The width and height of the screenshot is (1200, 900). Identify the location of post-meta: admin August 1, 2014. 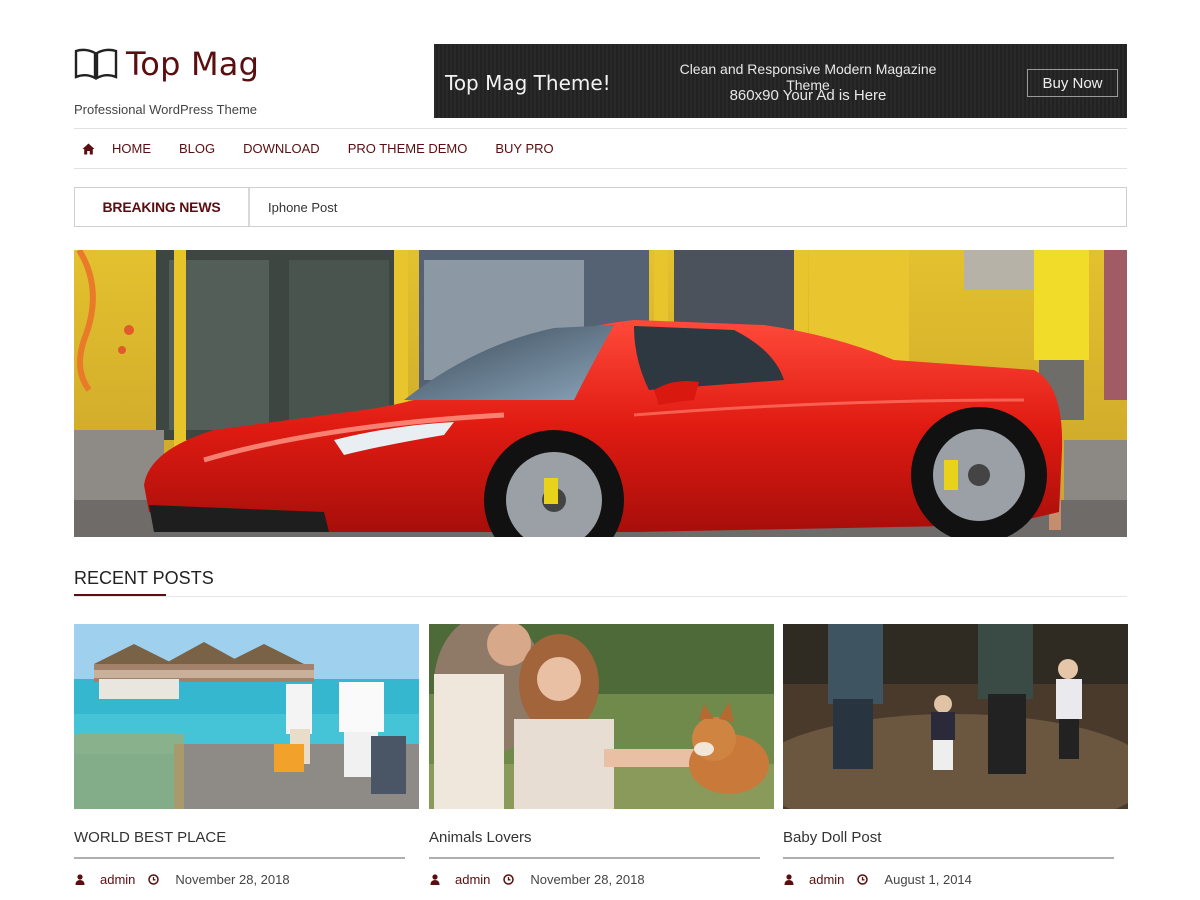
(955, 879).